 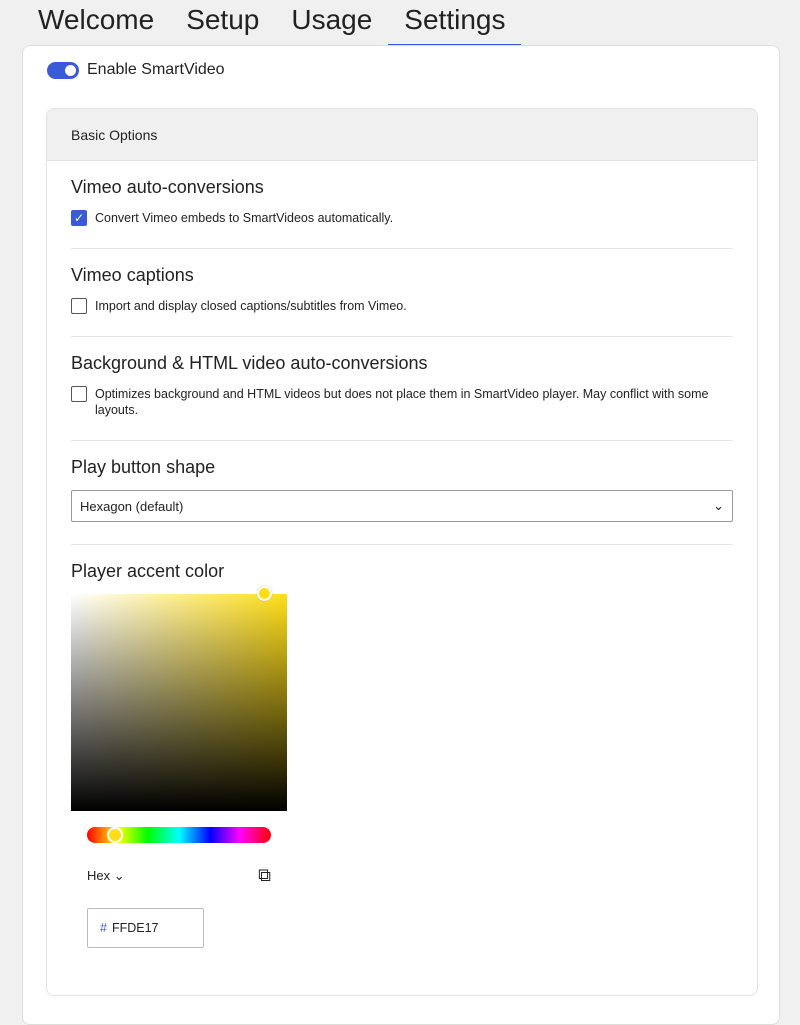 I want to click on tab-settings: Settings, so click(x=455, y=22).